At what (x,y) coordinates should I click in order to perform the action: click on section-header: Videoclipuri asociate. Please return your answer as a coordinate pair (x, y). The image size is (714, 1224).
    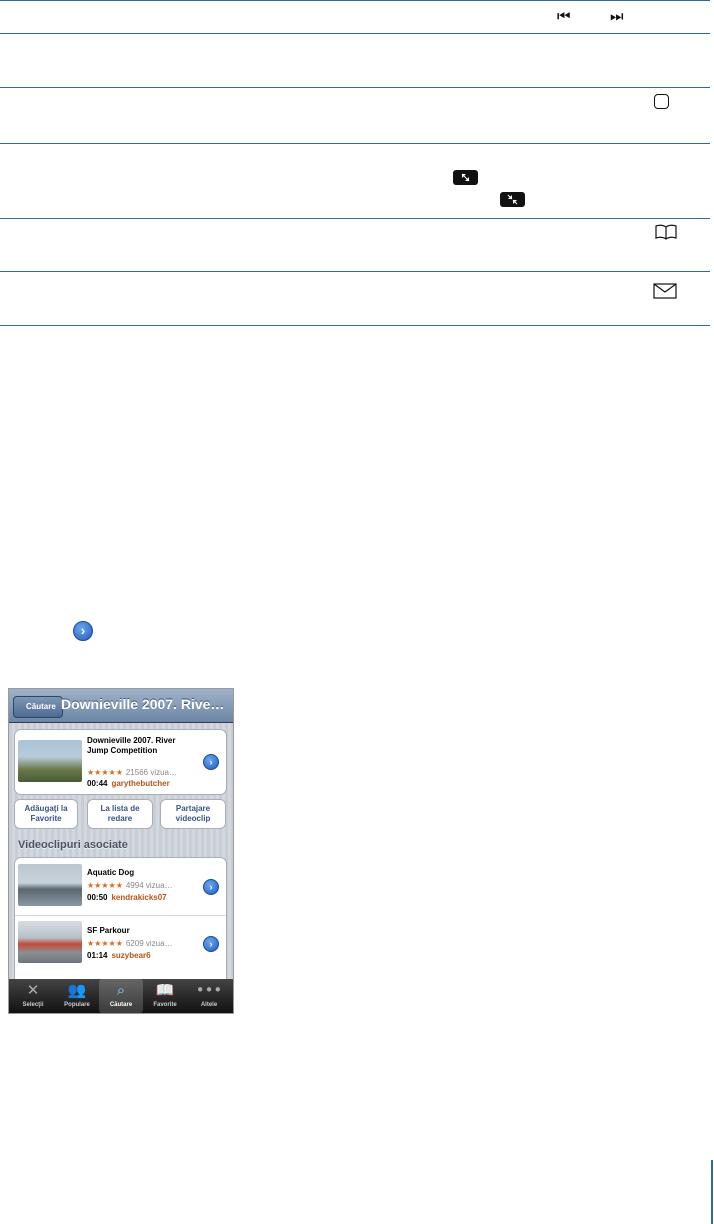
    Looking at the image, I should click on (73, 845).